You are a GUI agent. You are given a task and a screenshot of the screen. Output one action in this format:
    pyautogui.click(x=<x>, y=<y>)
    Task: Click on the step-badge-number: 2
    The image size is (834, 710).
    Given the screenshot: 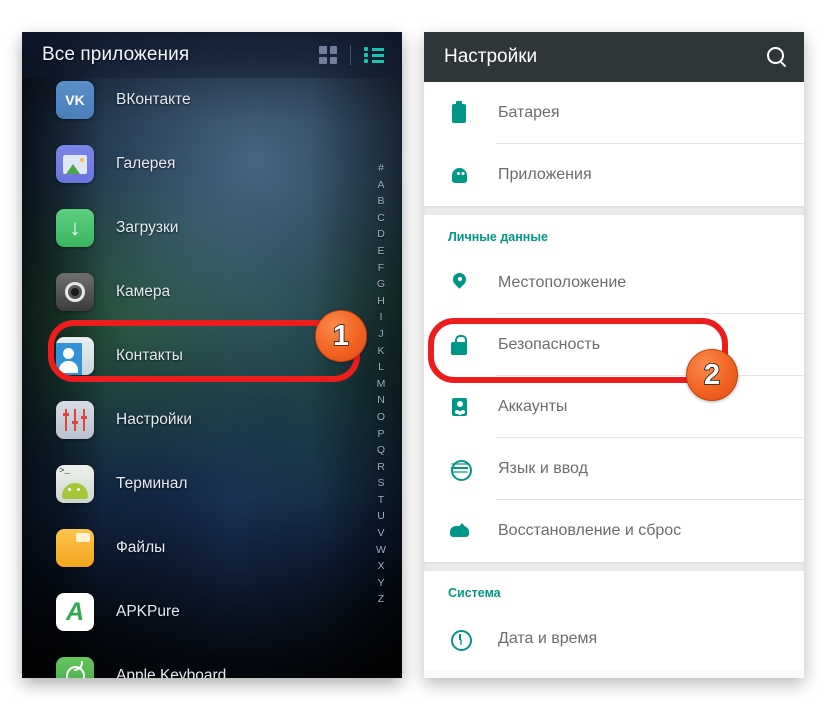 What is the action you would take?
    pyautogui.click(x=712, y=374)
    